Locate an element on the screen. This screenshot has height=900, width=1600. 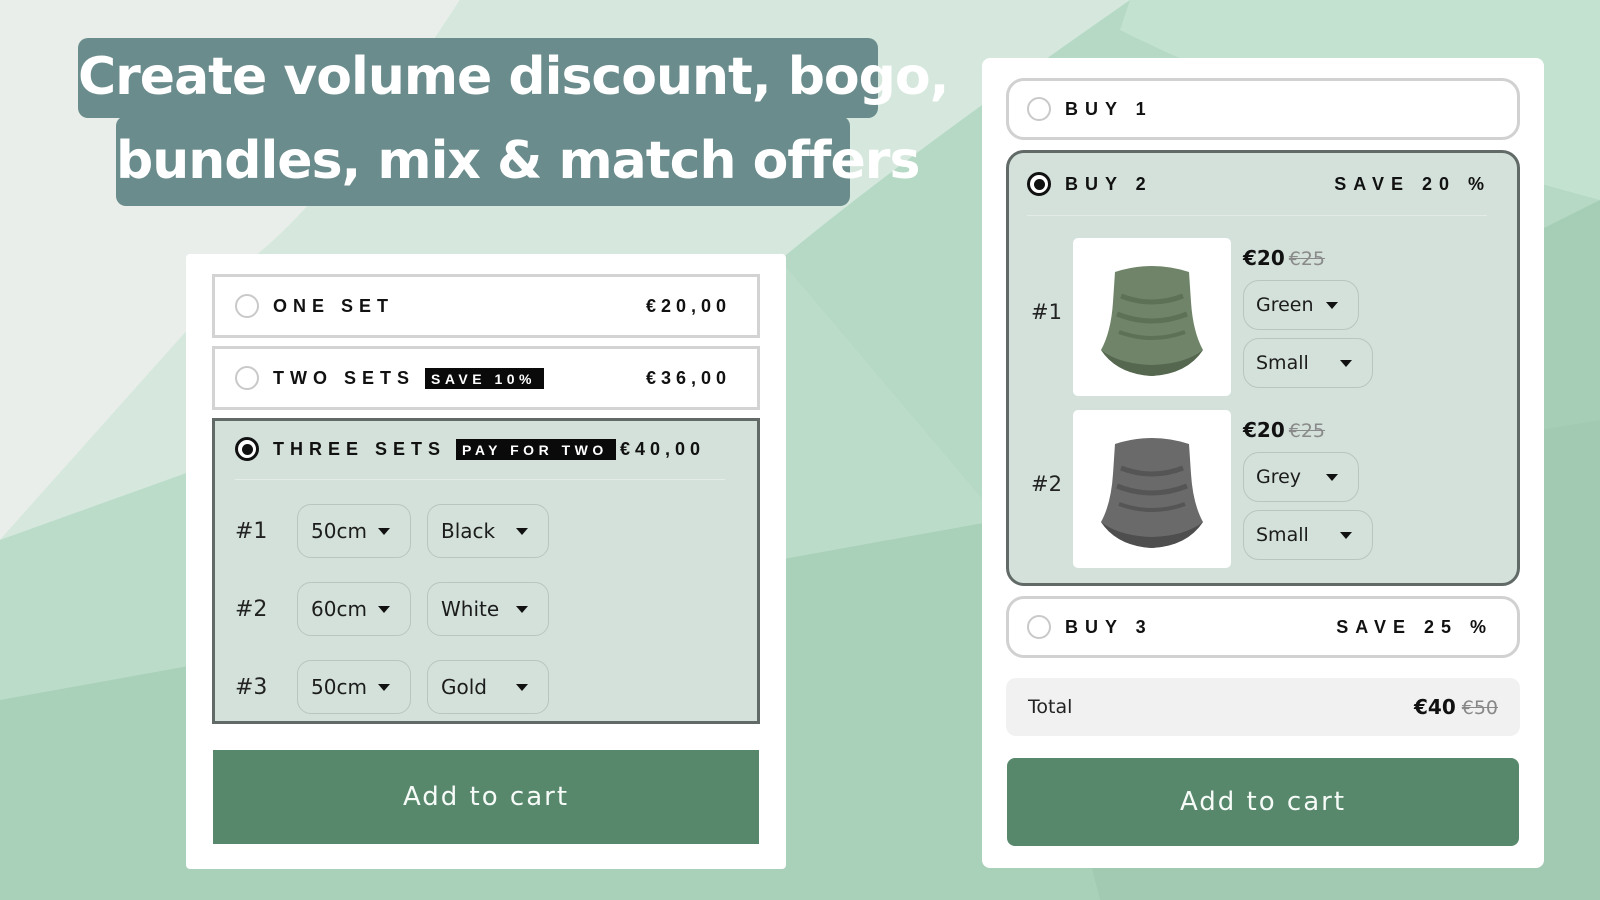
size-select: 60cm is located at coordinates (354, 609).